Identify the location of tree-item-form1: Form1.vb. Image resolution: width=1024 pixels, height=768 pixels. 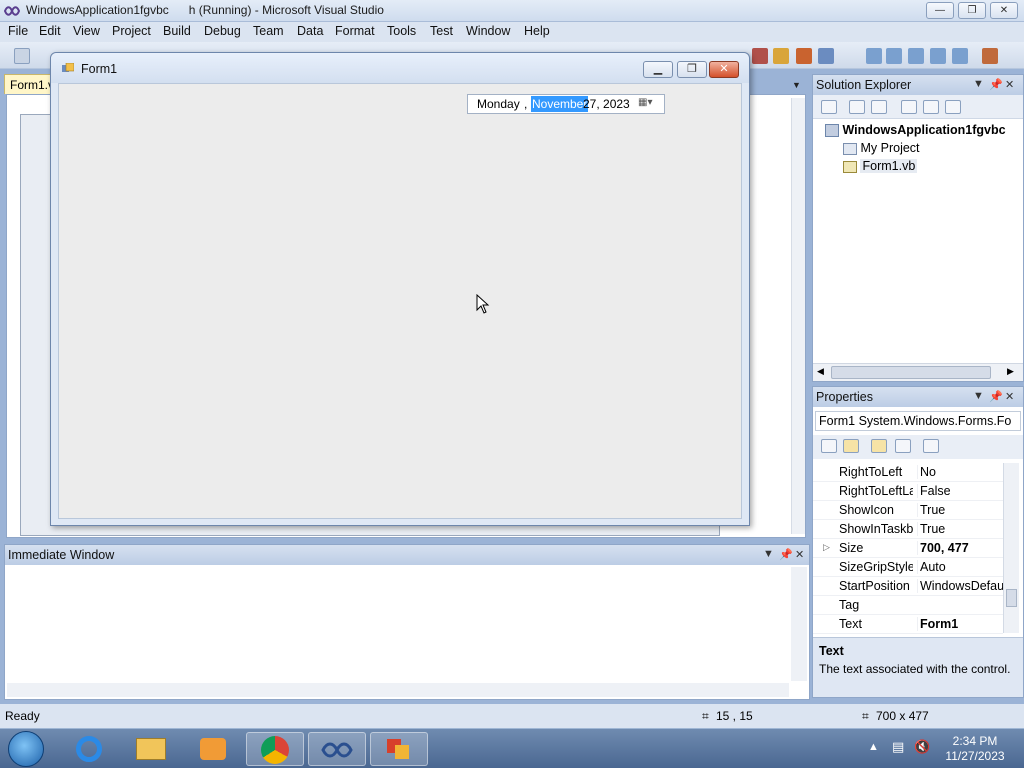
(880, 166).